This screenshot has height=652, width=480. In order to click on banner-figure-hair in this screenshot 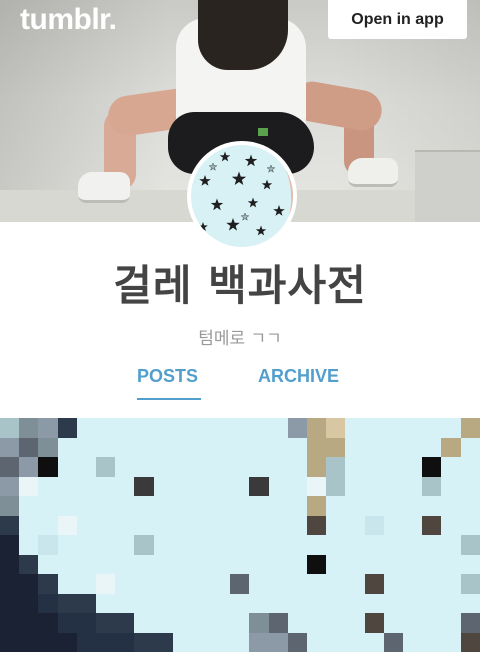, I will do `click(243, 35)`.